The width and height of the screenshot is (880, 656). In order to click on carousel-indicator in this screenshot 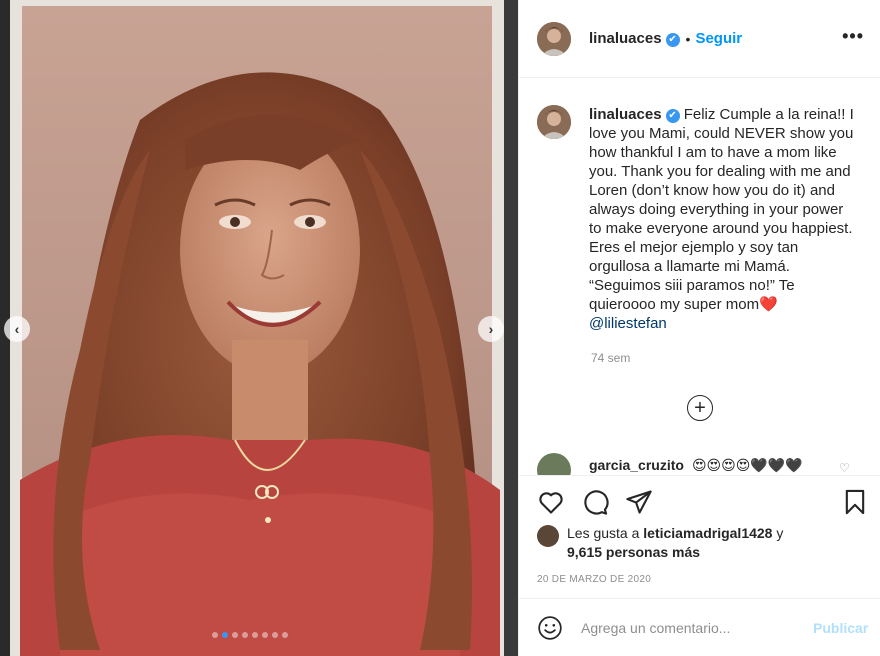, I will do `click(250, 635)`.